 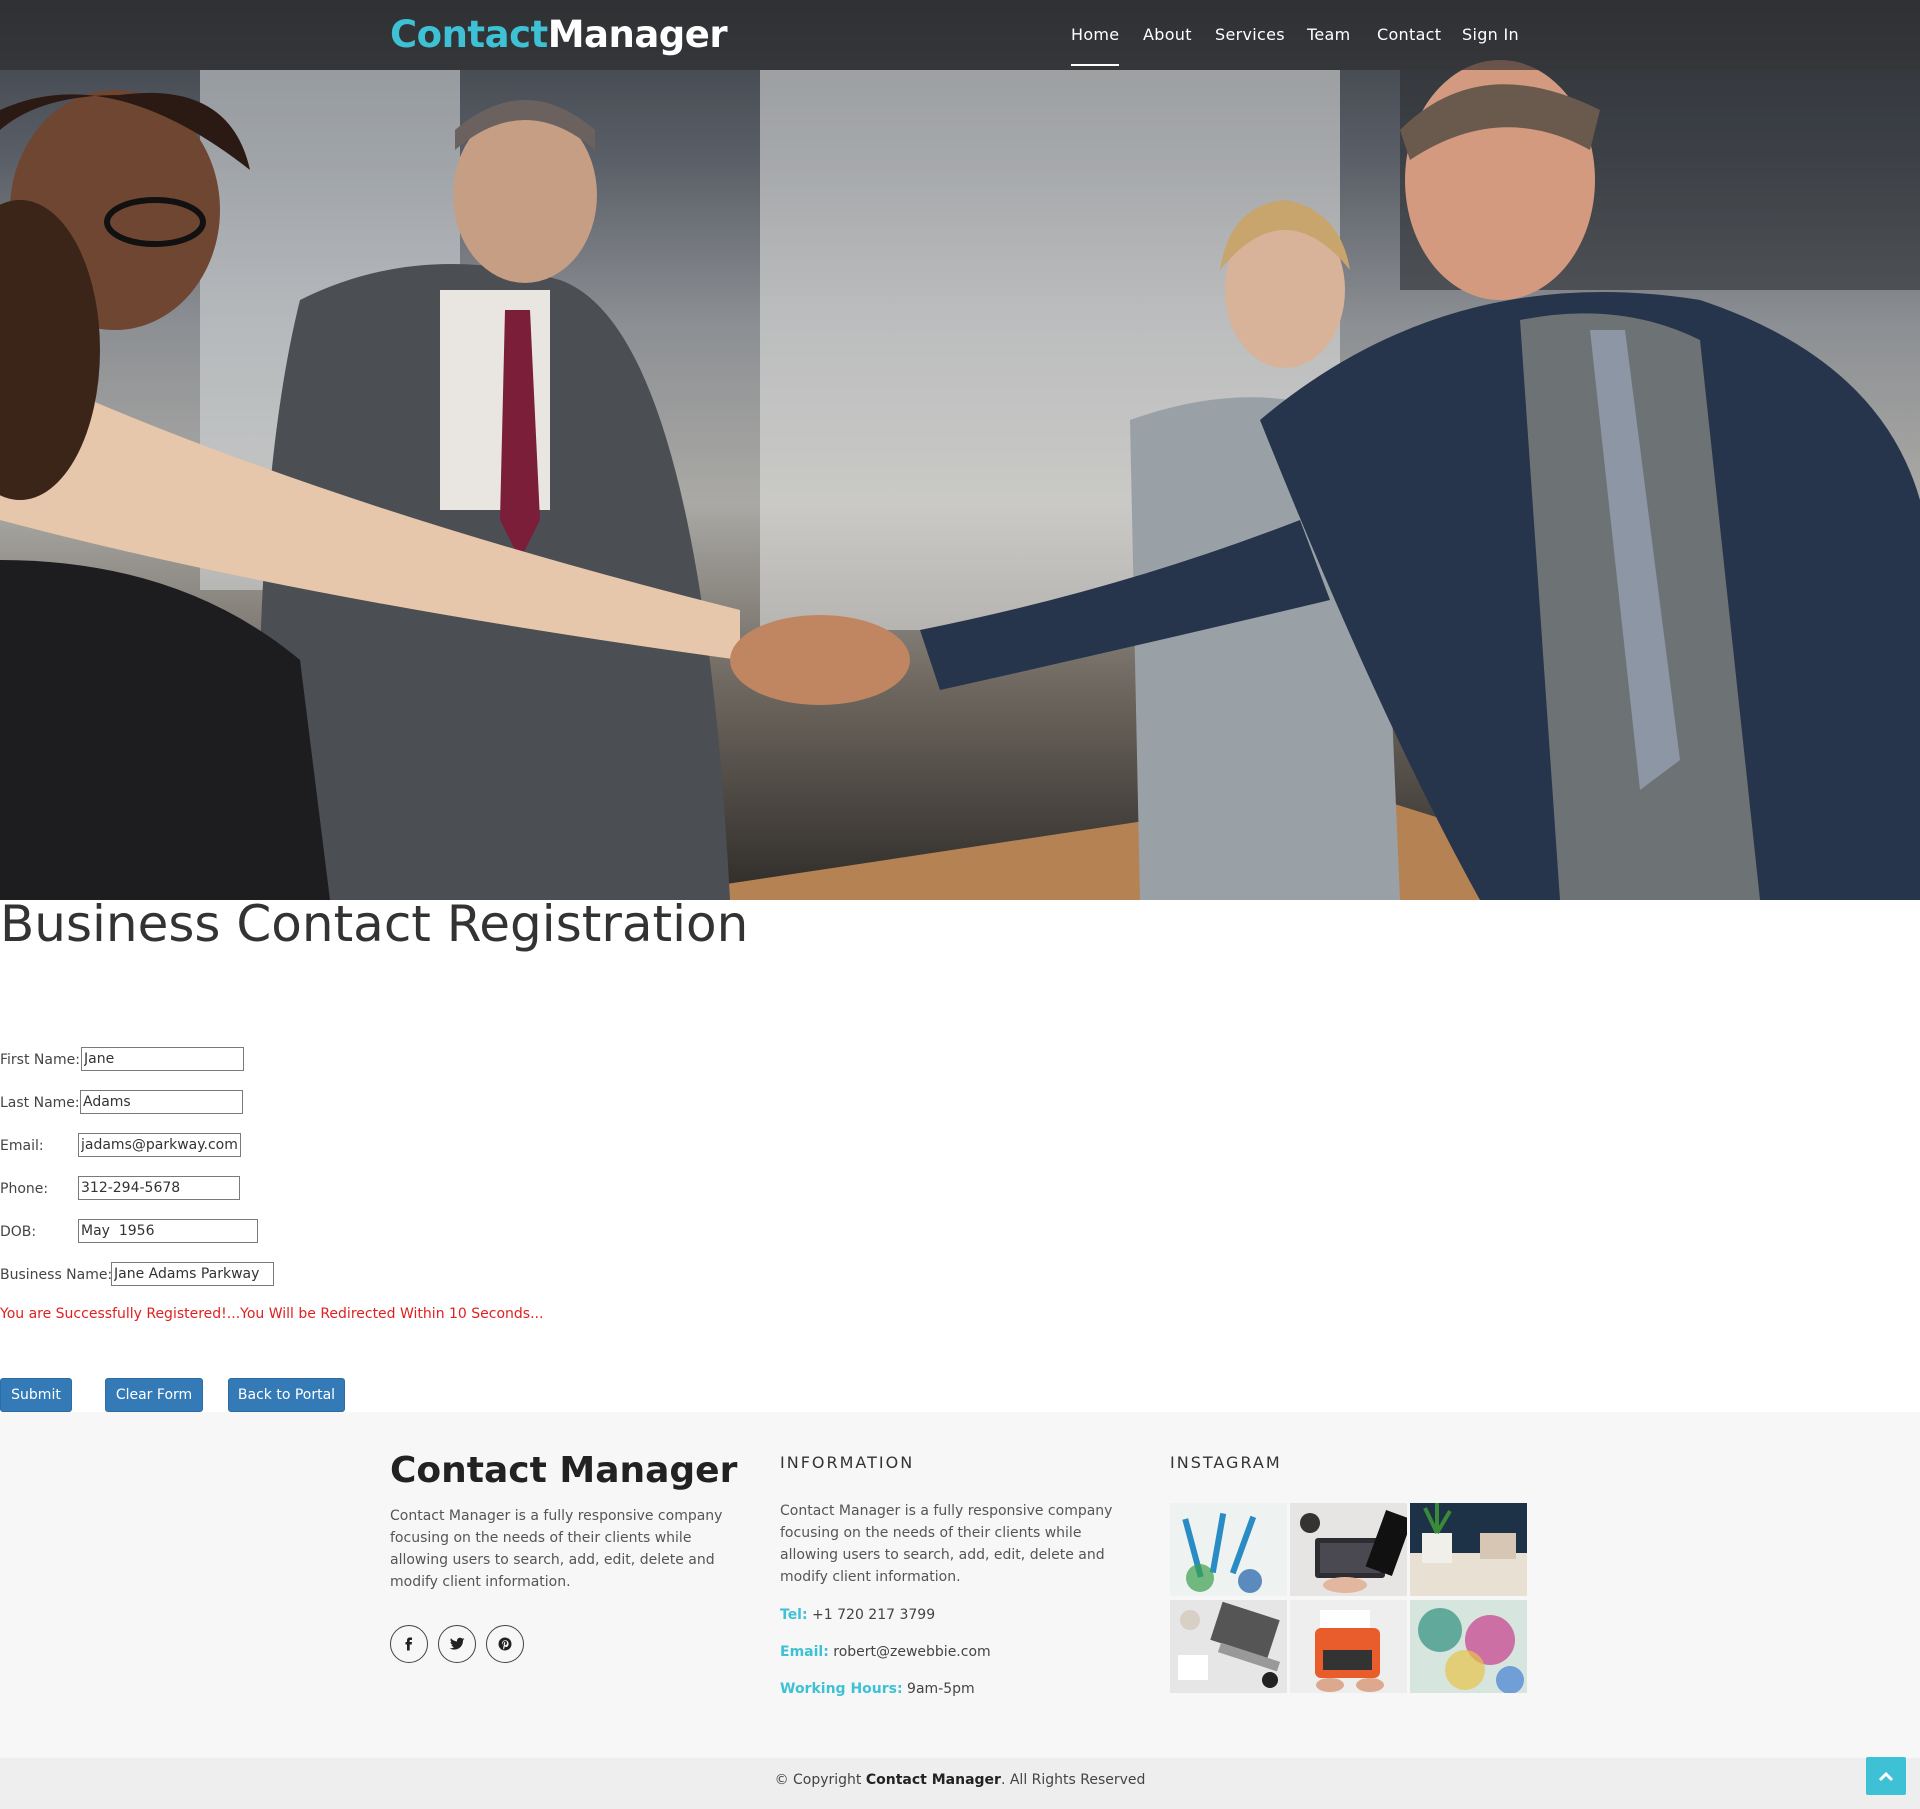 What do you see at coordinates (18, 1232) in the screenshot?
I see `dob-label: DOB:` at bounding box center [18, 1232].